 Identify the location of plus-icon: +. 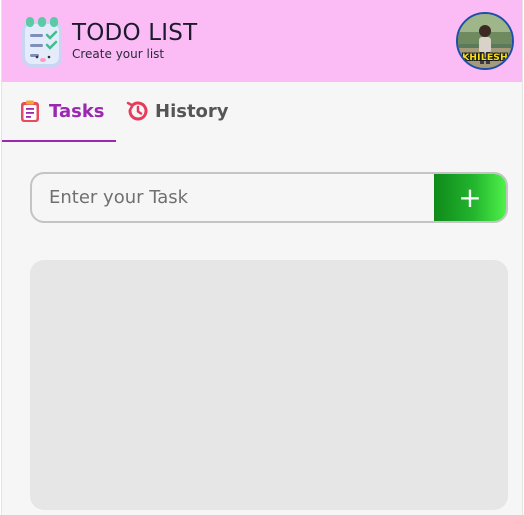
(470, 197).